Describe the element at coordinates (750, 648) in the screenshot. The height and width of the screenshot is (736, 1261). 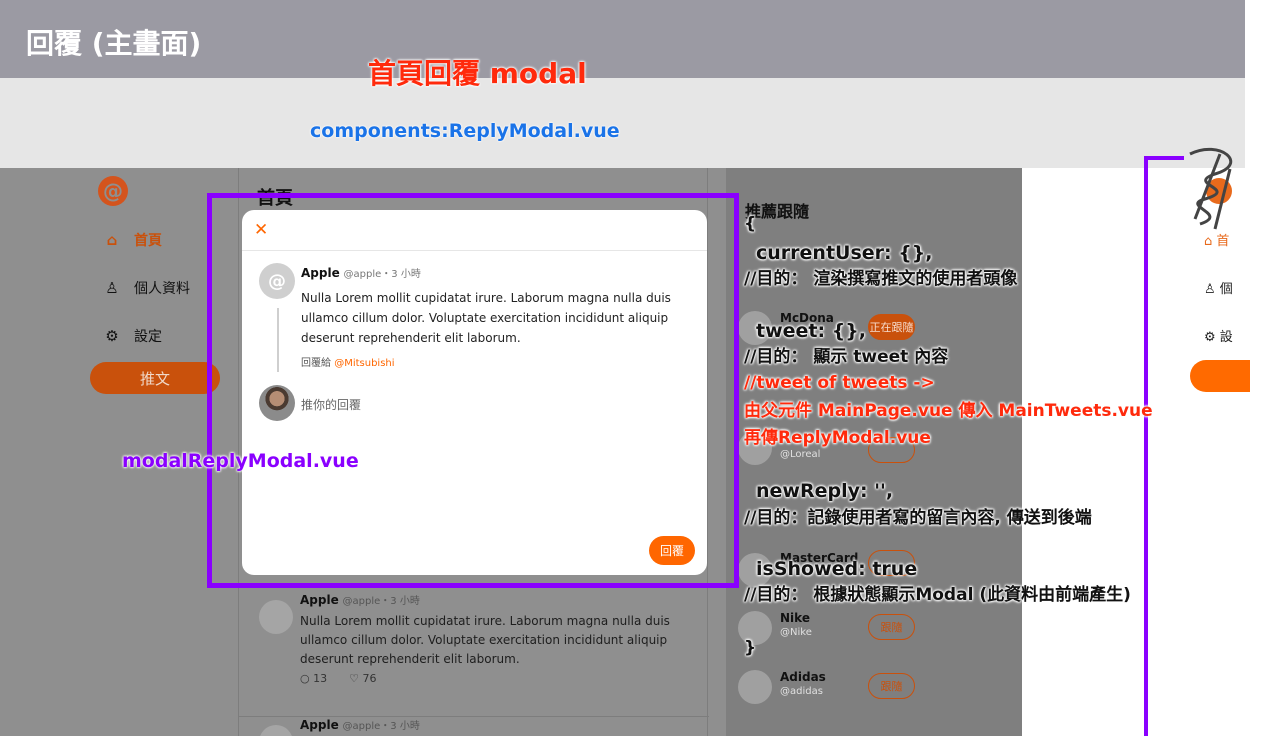
I see `annotation-brace-close: }` at that location.